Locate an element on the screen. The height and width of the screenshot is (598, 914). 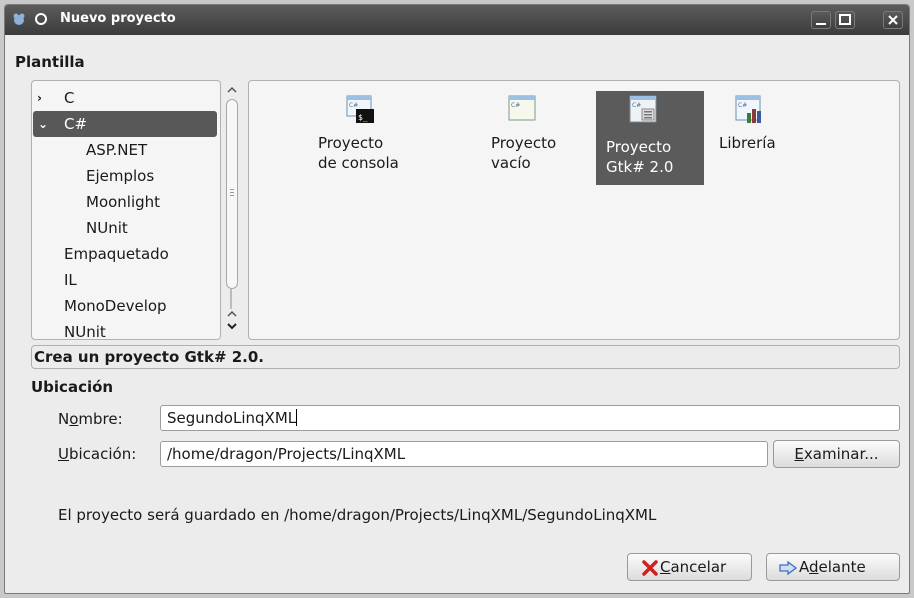
tree-item-empaquetado: Empaquetado is located at coordinates (125, 254).